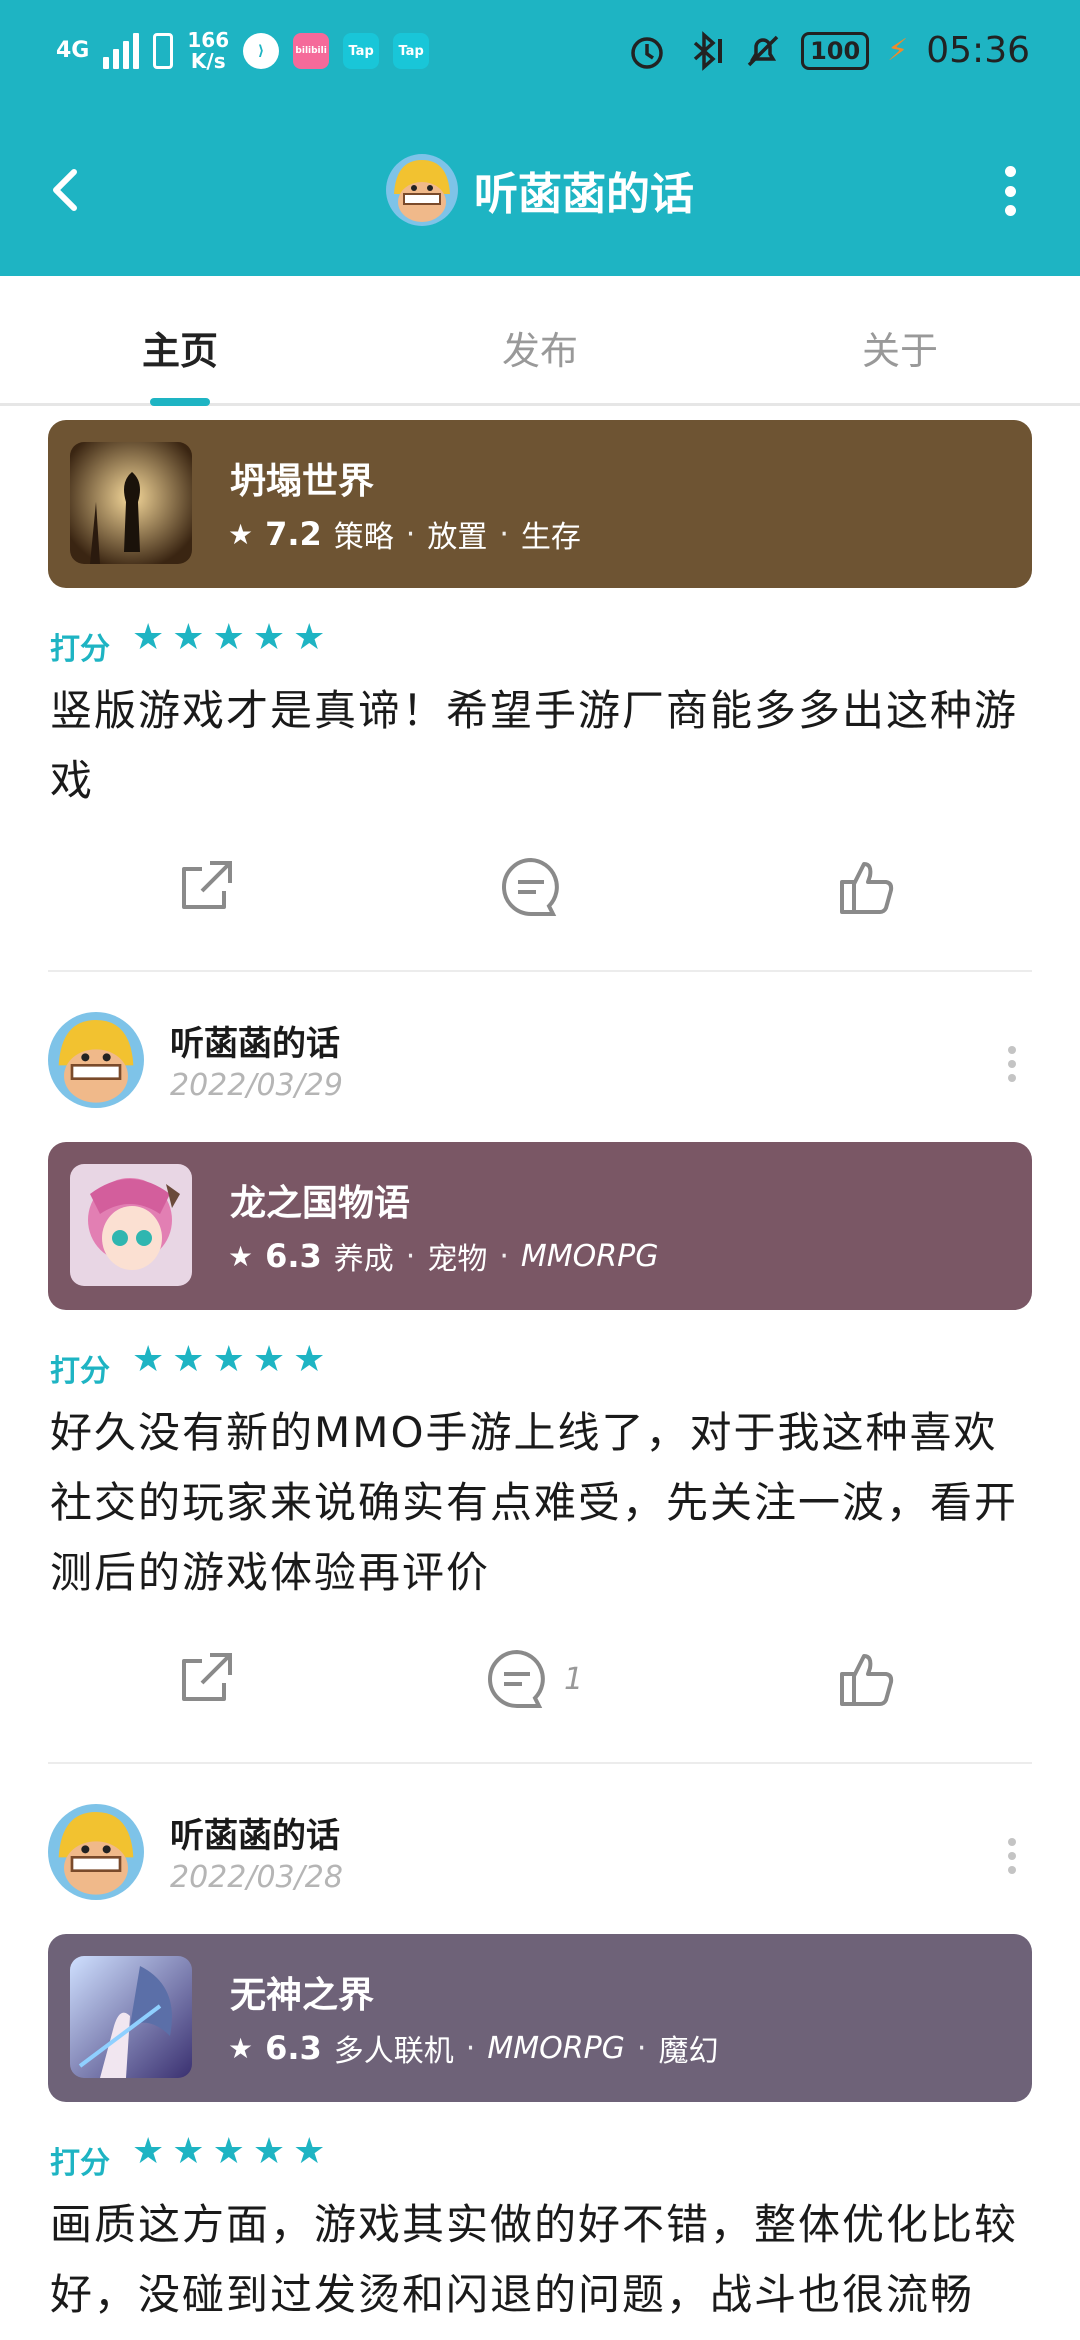 This screenshot has width=1080, height=2340. I want to click on tab-about: 关于, so click(900, 347).